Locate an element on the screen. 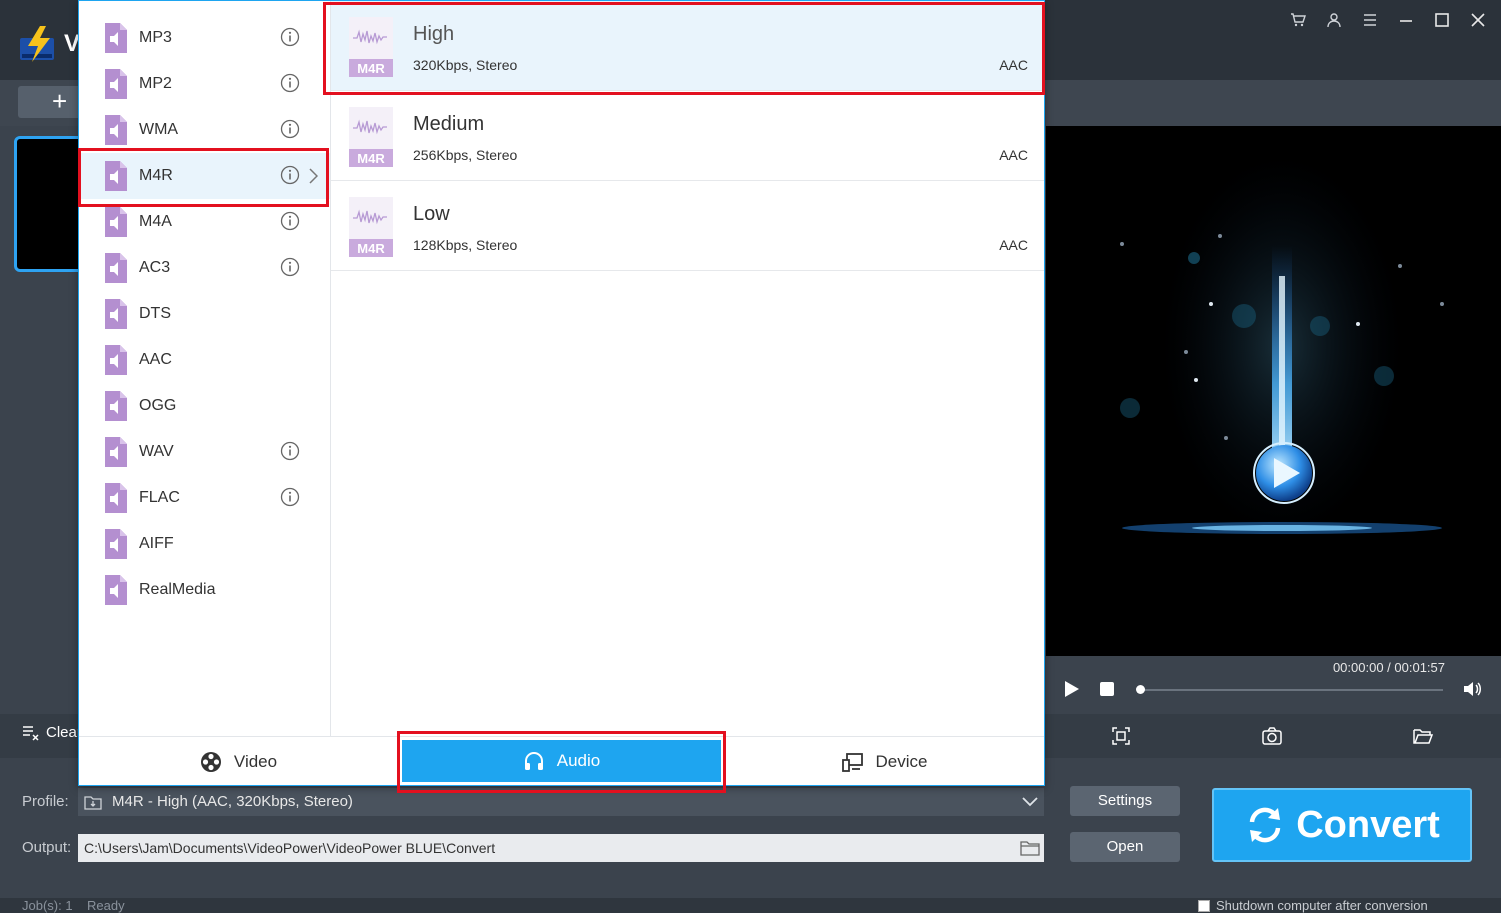  format-label: OGG is located at coordinates (158, 405).